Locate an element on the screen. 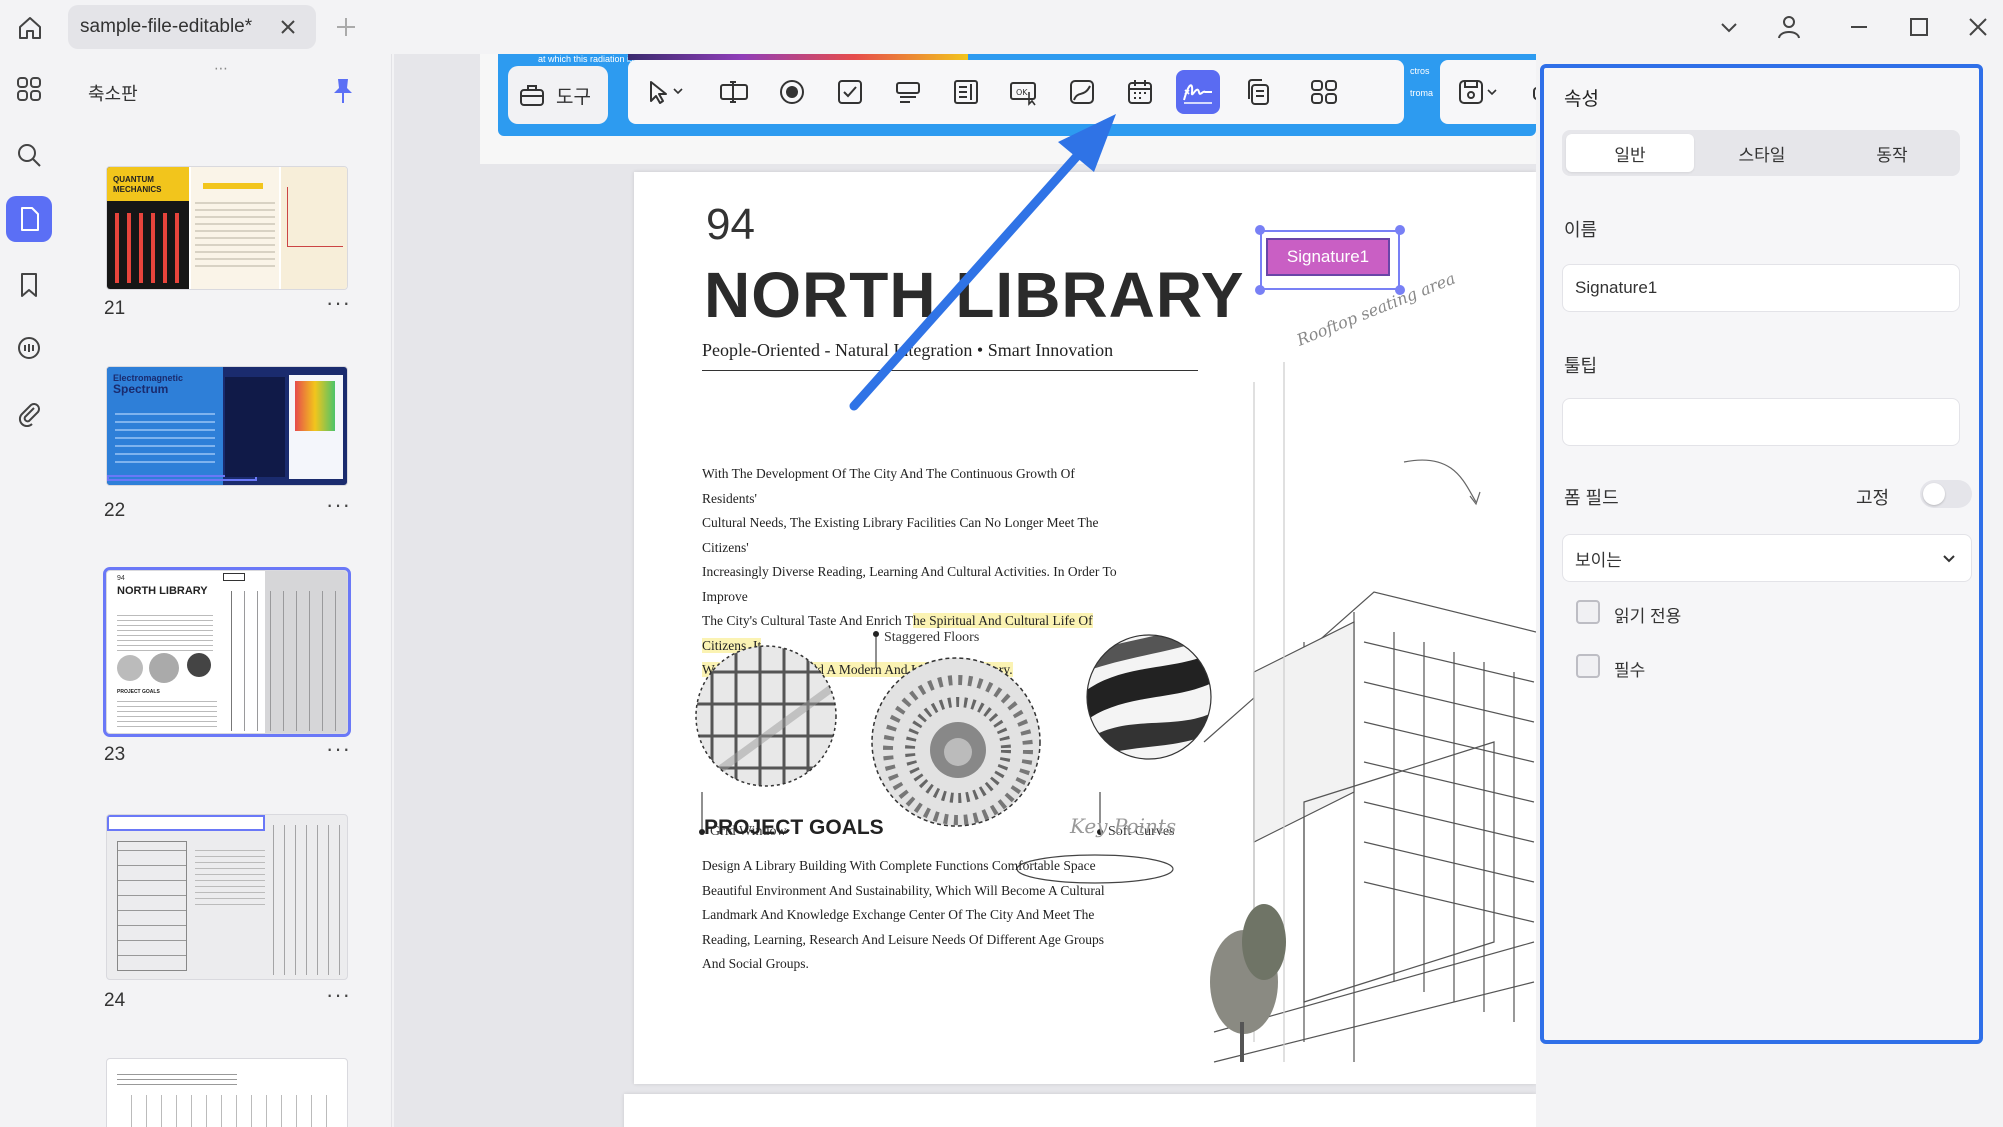  thumb23-title: NORTH LIBRARY is located at coordinates (162, 591).